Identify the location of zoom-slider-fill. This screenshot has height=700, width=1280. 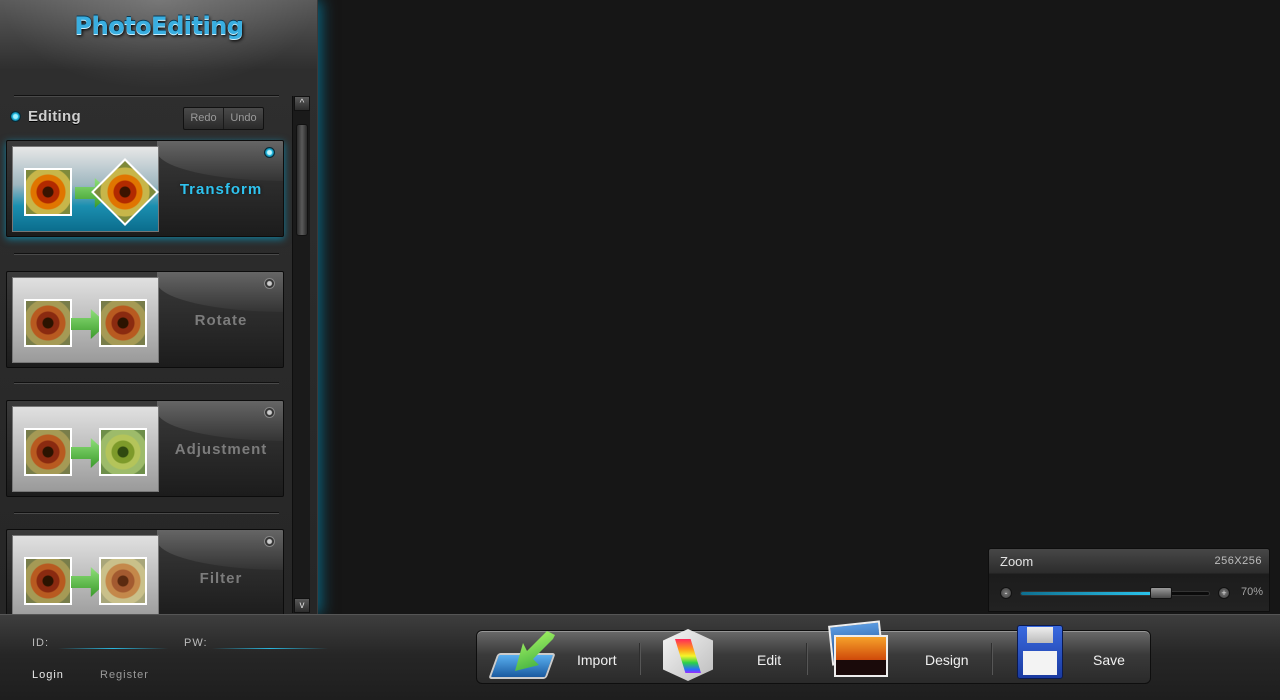
(1087, 593).